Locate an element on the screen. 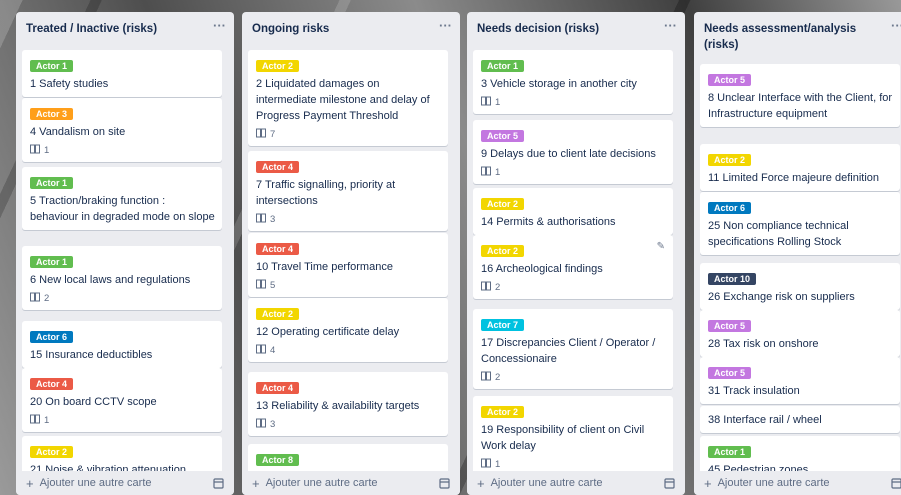 Image resolution: width=901 pixels, height=495 pixels. card-title: 14 Permits & authorisations is located at coordinates (548, 222).